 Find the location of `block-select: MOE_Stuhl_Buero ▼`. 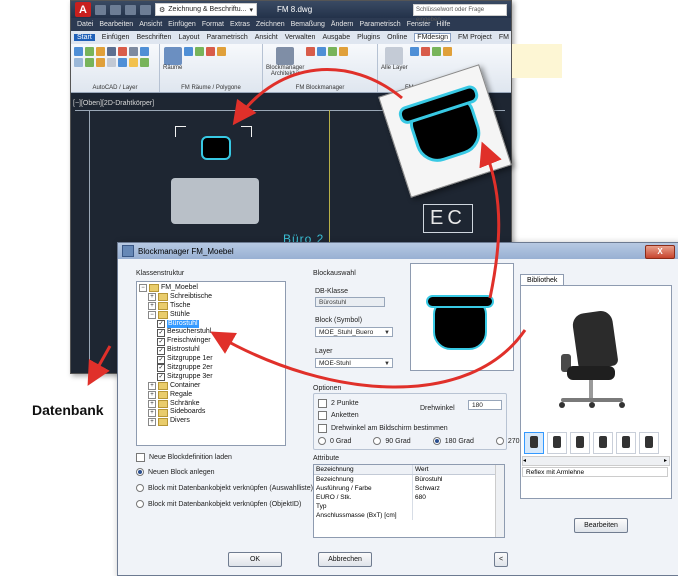

block-select: MOE_Stuhl_Buero ▼ is located at coordinates (354, 332).